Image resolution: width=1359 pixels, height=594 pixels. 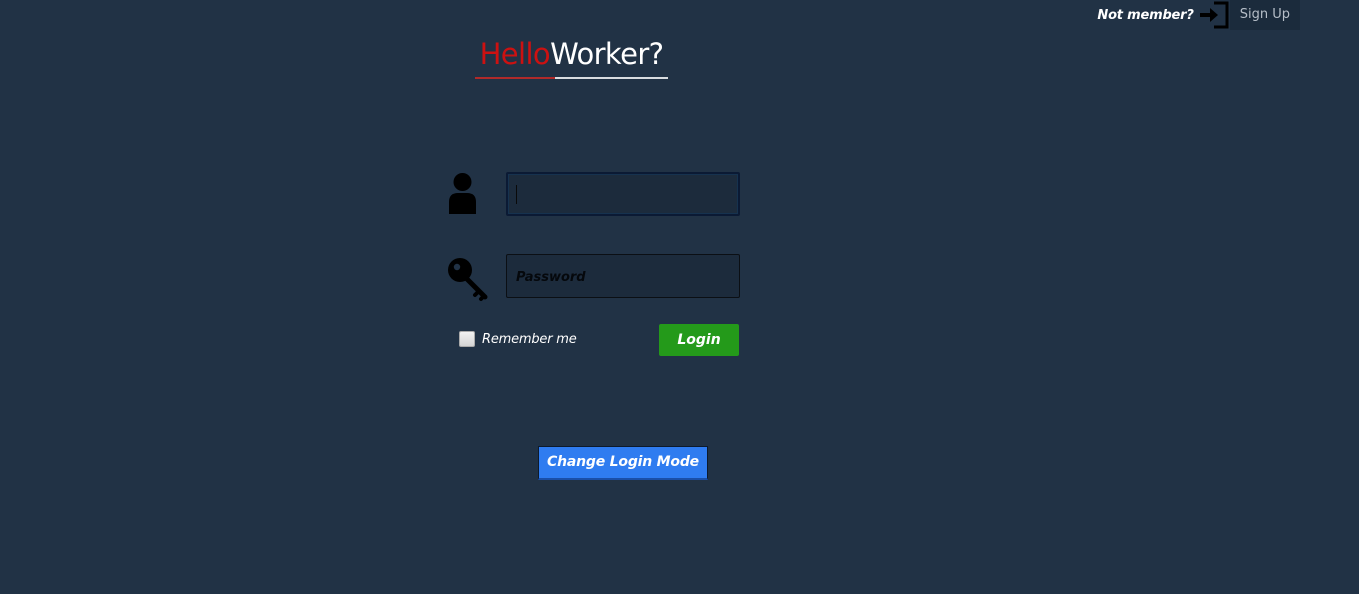 What do you see at coordinates (1214, 15) in the screenshot?
I see `sign-in-icon` at bounding box center [1214, 15].